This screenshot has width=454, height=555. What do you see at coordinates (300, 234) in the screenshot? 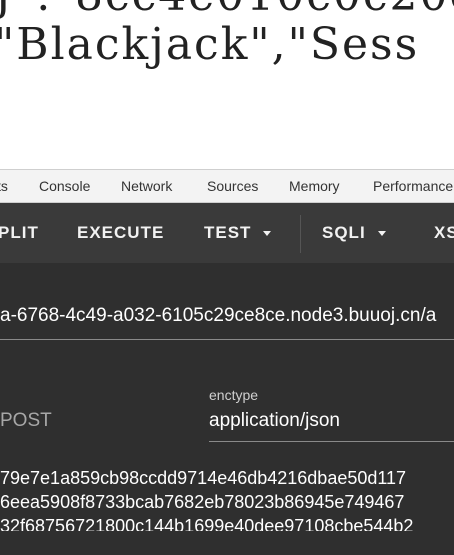
I see `toolbar-divider` at bounding box center [300, 234].